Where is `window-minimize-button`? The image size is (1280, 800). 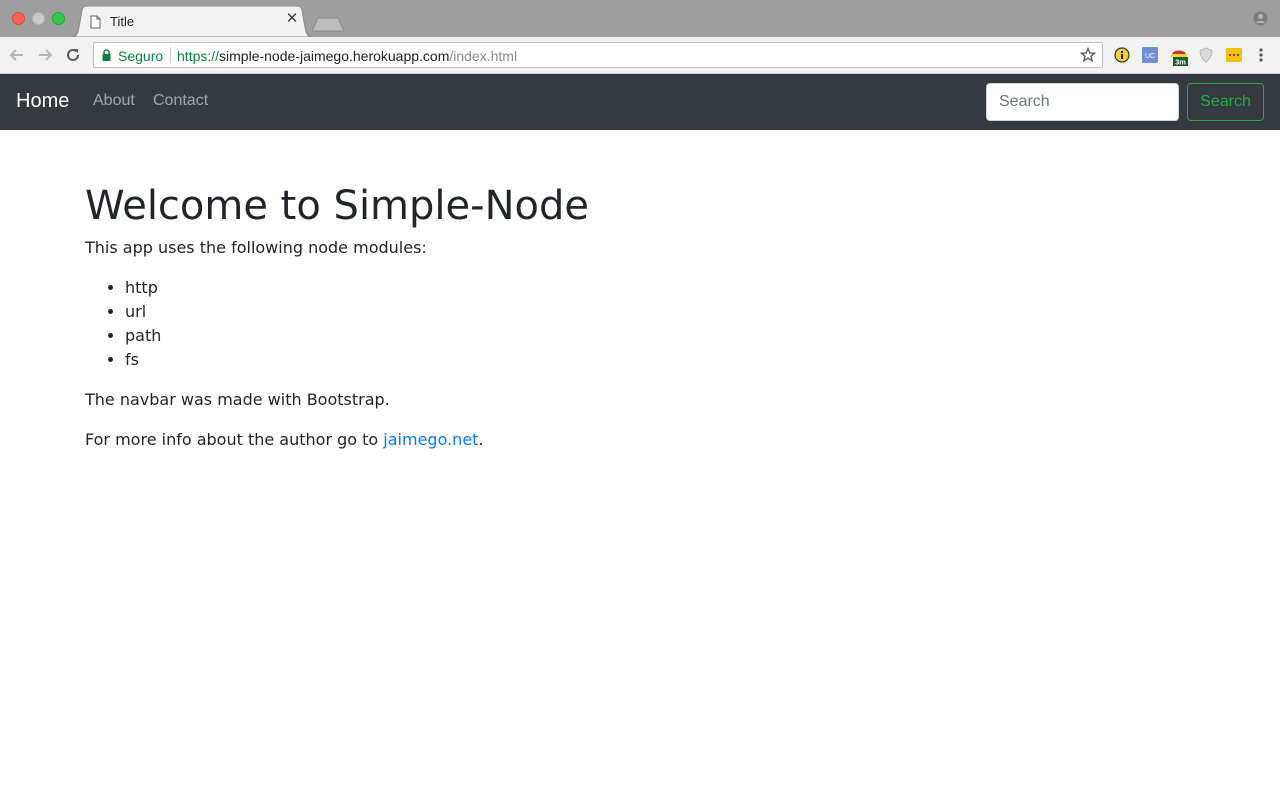 window-minimize-button is located at coordinates (38, 18).